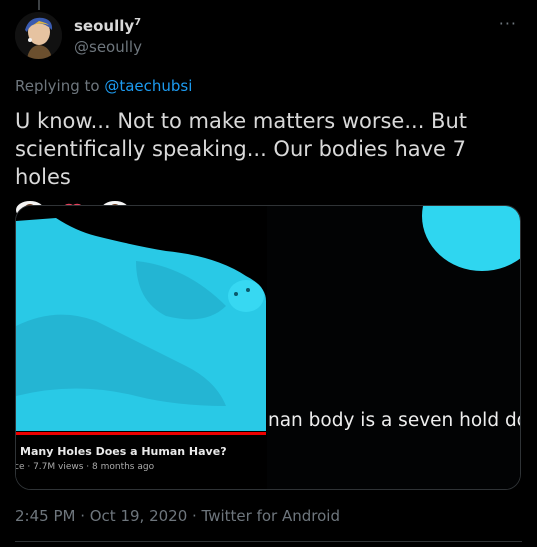 The width and height of the screenshot is (537, 547). Describe the element at coordinates (508, 23) in the screenshot. I see `more-options-icon: ···` at that location.